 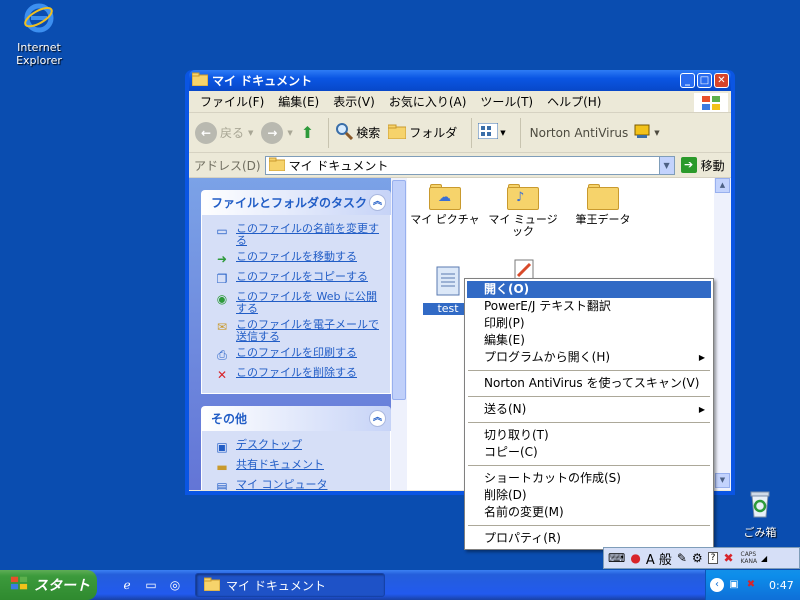 I want to click on close-langbar-icon: ✖, so click(x=728, y=558).